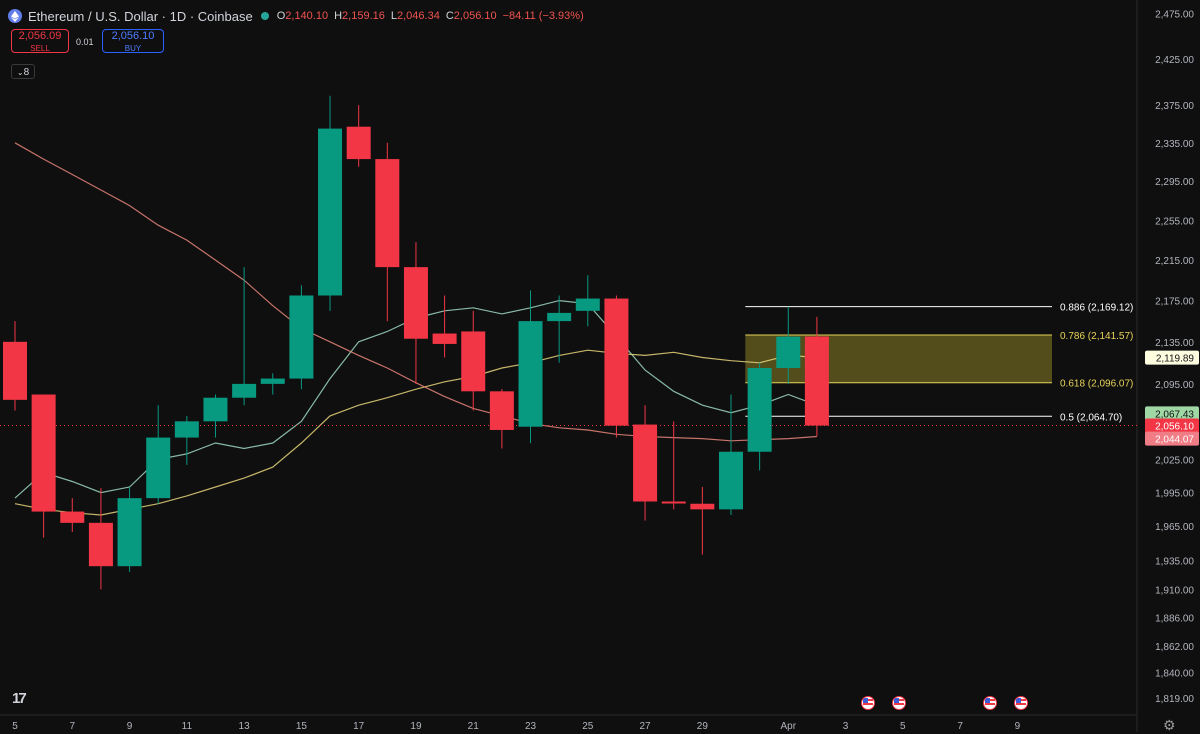  Describe the element at coordinates (133, 48) in the screenshot. I see `buy-label: BUY` at that location.